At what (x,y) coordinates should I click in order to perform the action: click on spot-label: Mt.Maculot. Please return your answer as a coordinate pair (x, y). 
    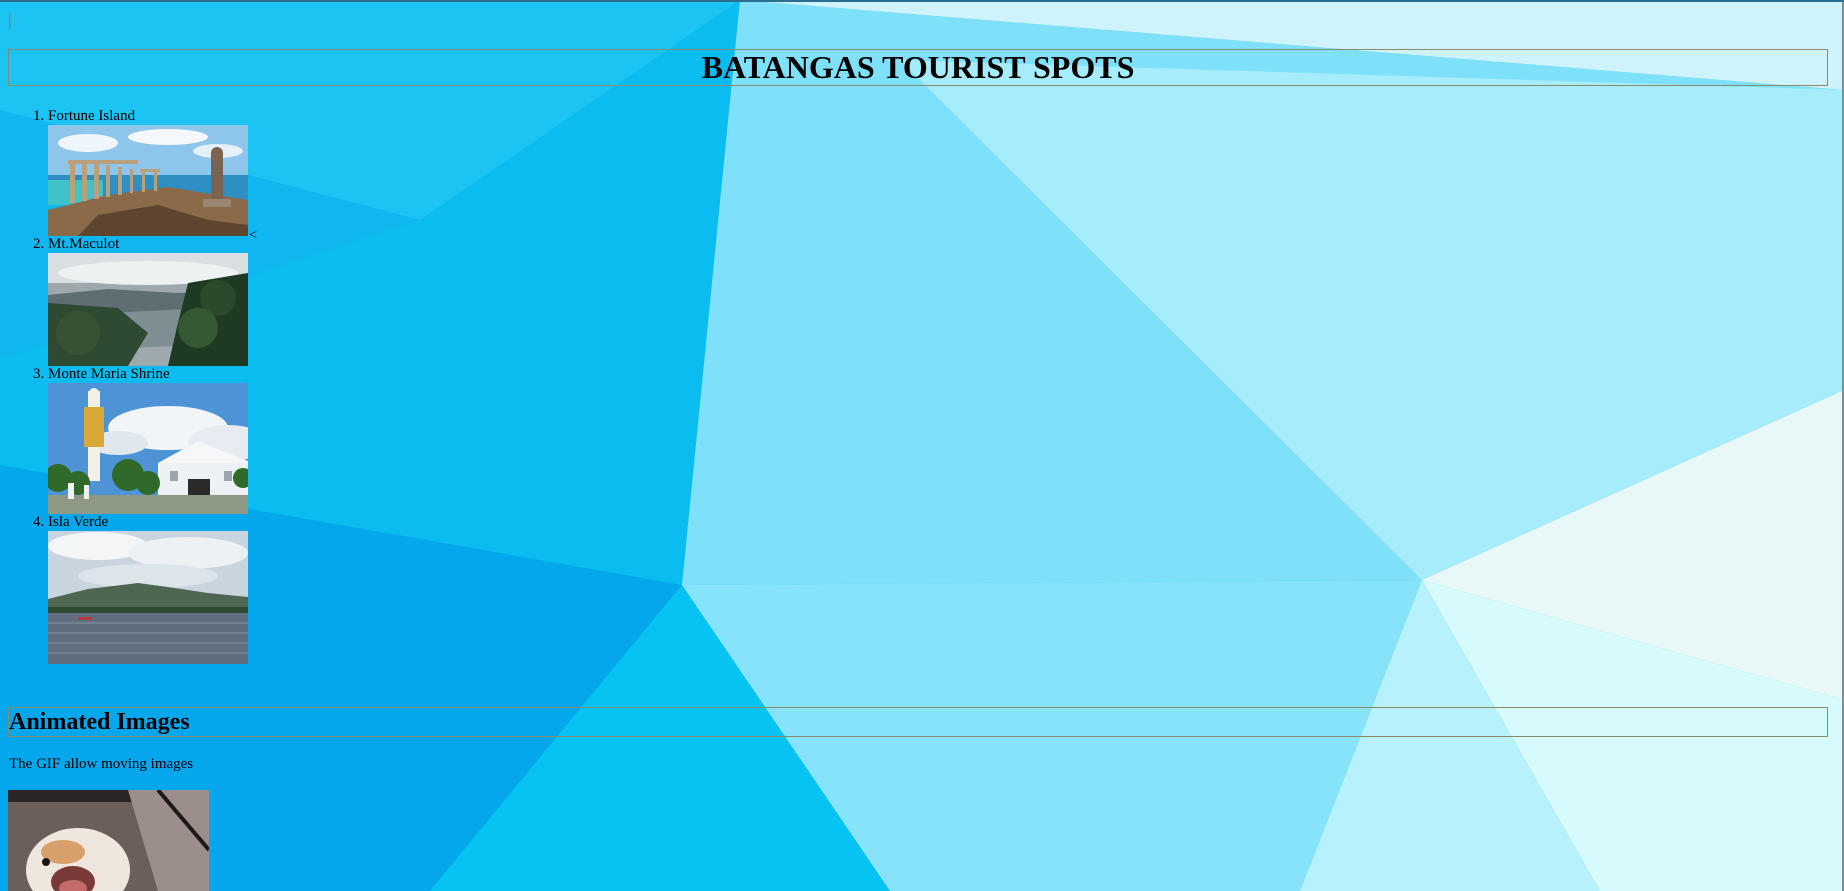
    Looking at the image, I should click on (84, 244).